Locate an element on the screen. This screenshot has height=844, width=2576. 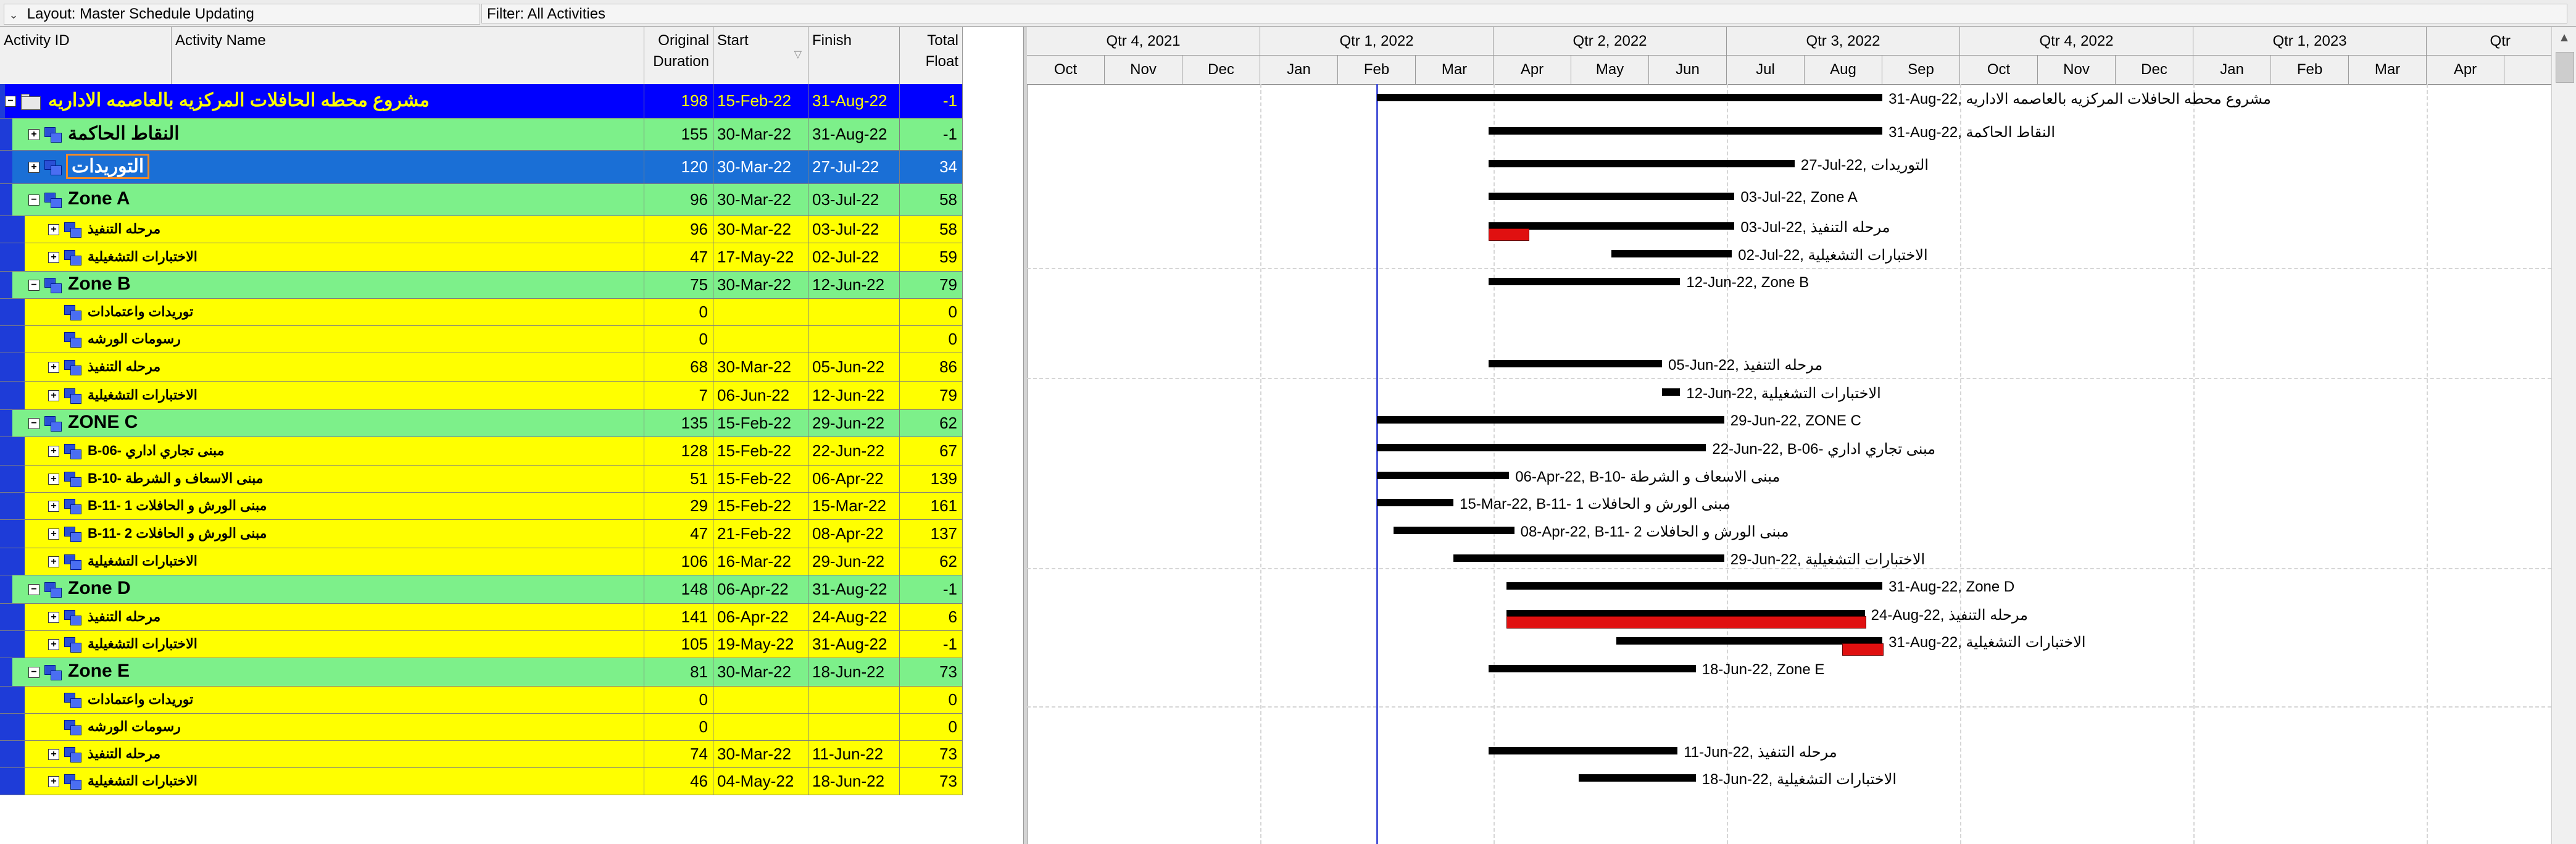
duration-cell: 81 is located at coordinates (678, 673).